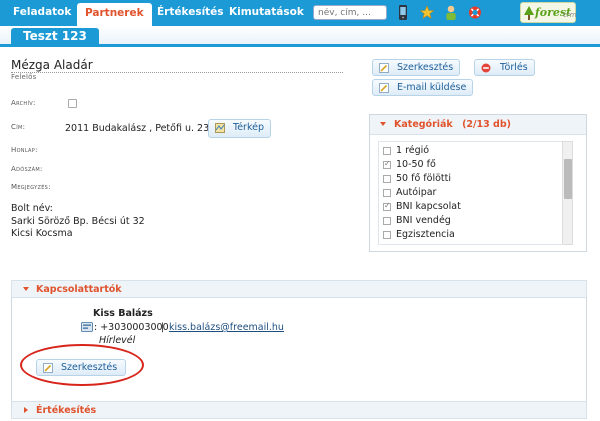 The height and width of the screenshot is (421, 600). What do you see at coordinates (427, 12) in the screenshot?
I see `star-icon` at bounding box center [427, 12].